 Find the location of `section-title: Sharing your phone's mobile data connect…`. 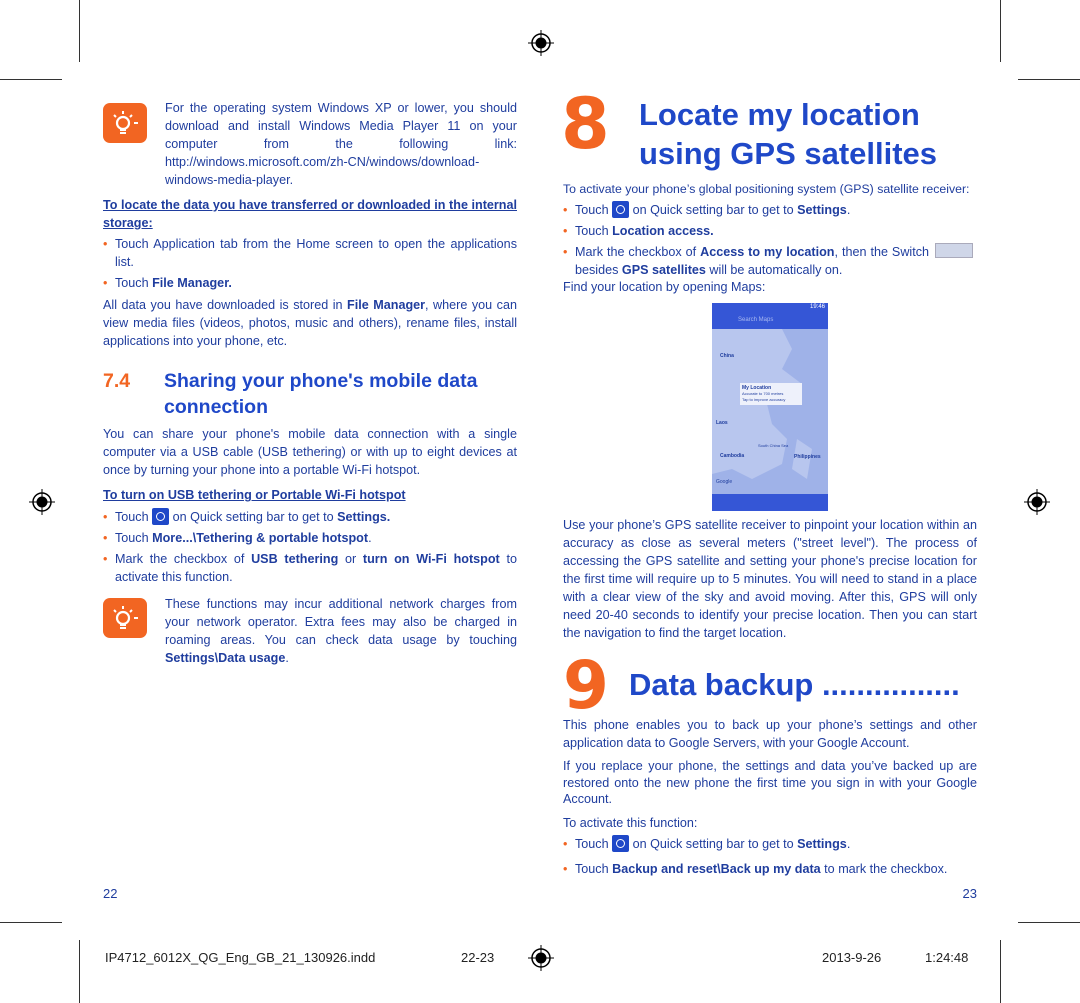

section-title: Sharing your phone's mobile data connect… is located at coordinates (321, 394).